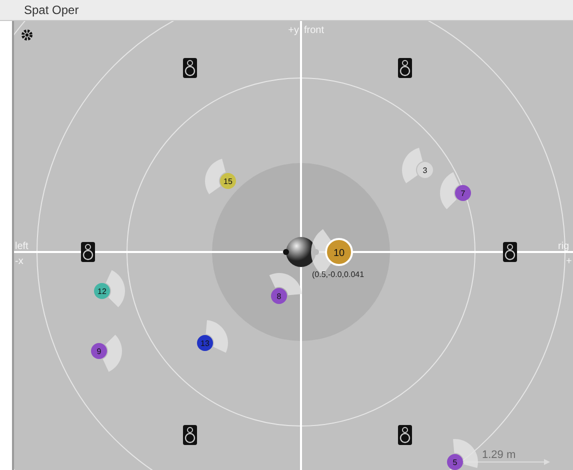  What do you see at coordinates (99, 351) in the screenshot?
I see `source-ball: 9` at bounding box center [99, 351].